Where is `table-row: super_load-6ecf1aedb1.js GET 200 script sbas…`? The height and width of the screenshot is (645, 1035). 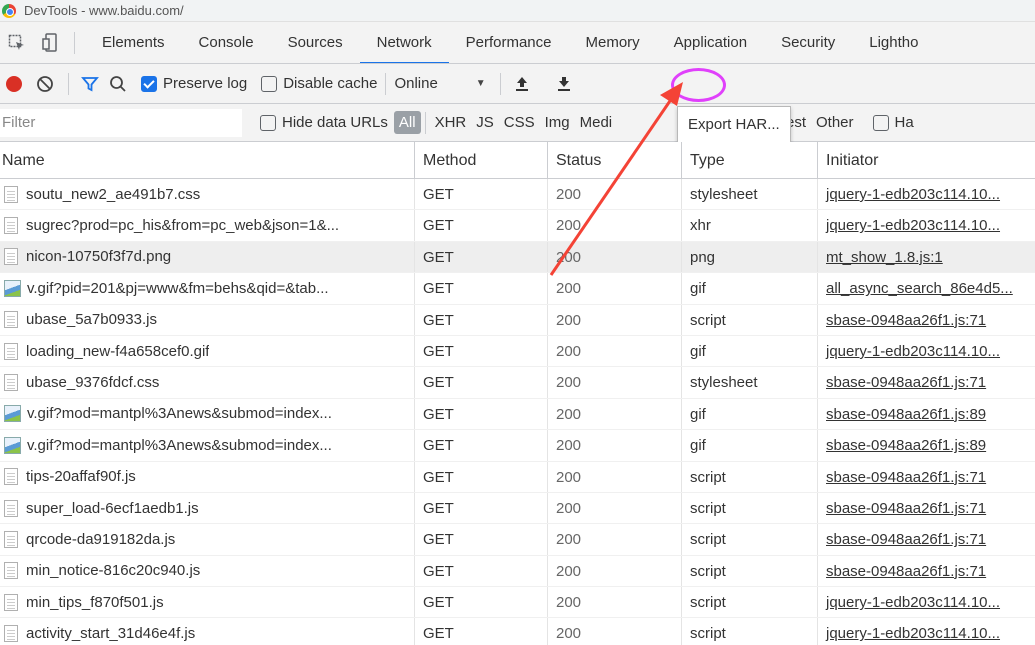
table-row: super_load-6ecf1aedb1.js GET 200 script sbas… is located at coordinates (517, 508).